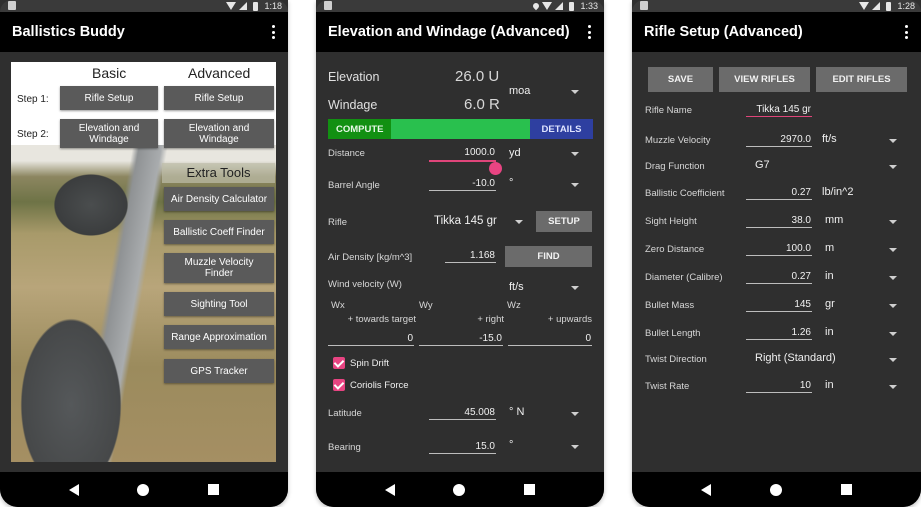 Image resolution: width=921 pixels, height=507 pixels. What do you see at coordinates (460, 6) in the screenshot?
I see `status-bar: 1:33` at bounding box center [460, 6].